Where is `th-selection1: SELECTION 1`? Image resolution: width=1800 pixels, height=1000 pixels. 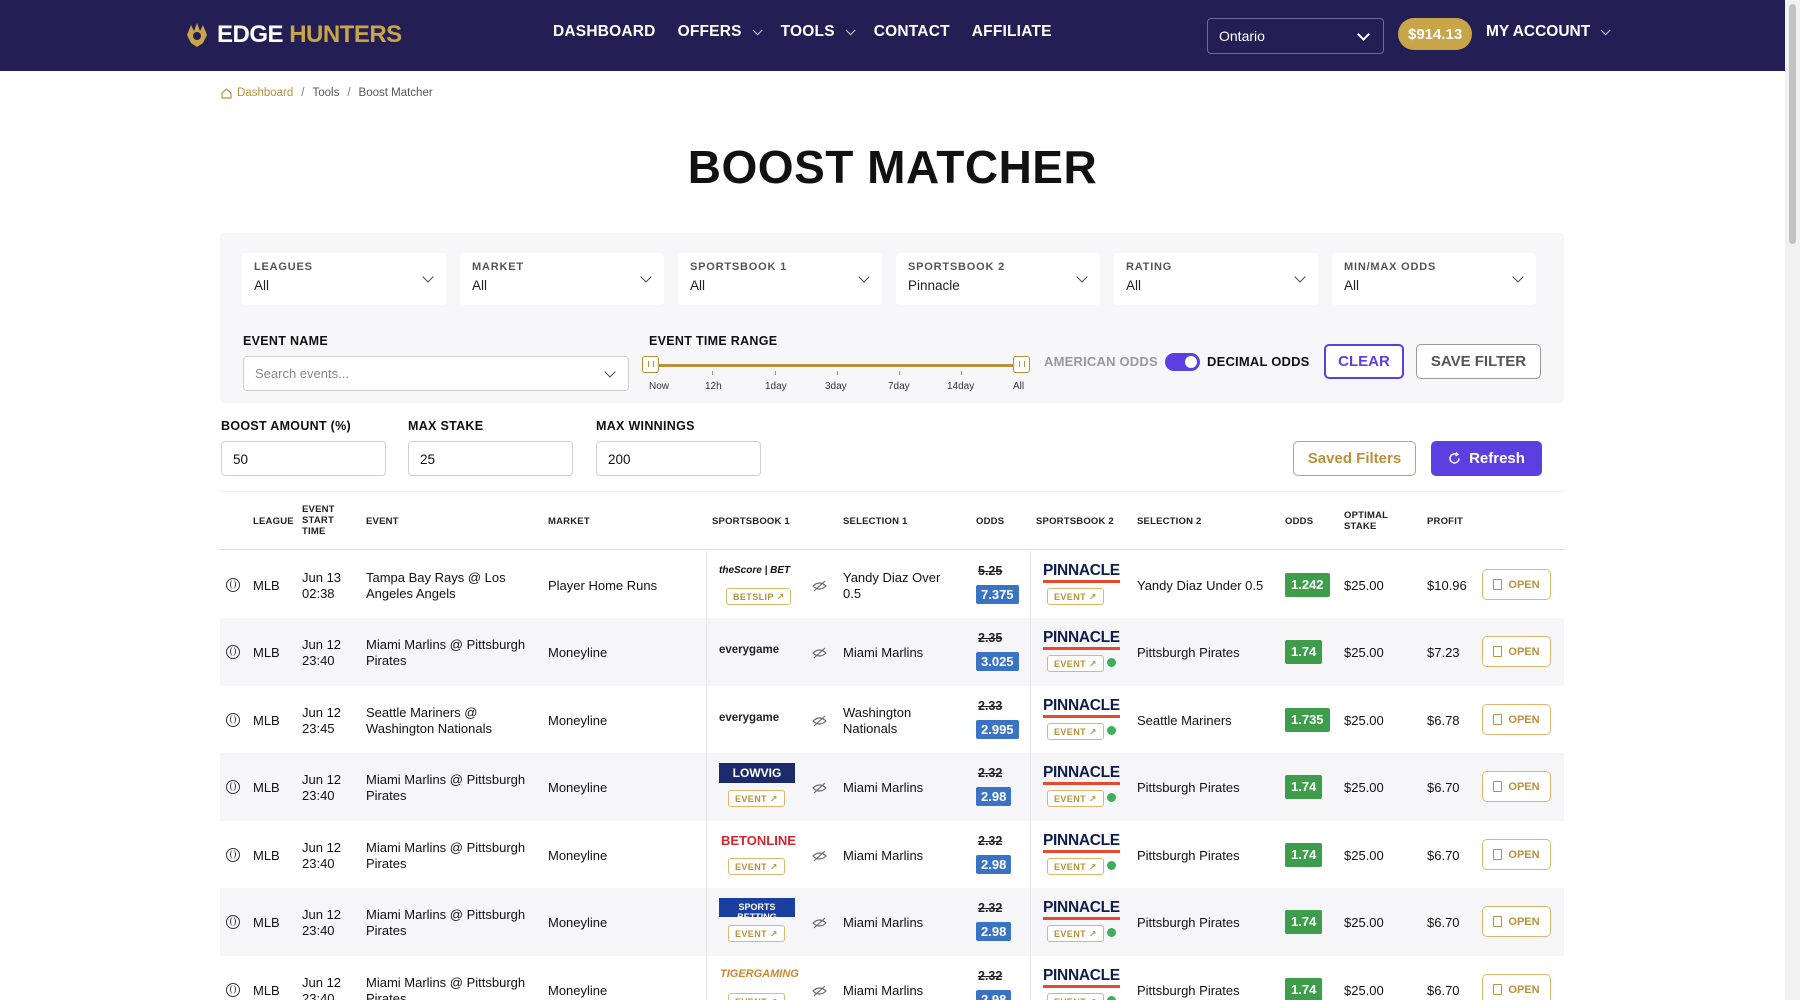 th-selection1: SELECTION 1 is located at coordinates (875, 521).